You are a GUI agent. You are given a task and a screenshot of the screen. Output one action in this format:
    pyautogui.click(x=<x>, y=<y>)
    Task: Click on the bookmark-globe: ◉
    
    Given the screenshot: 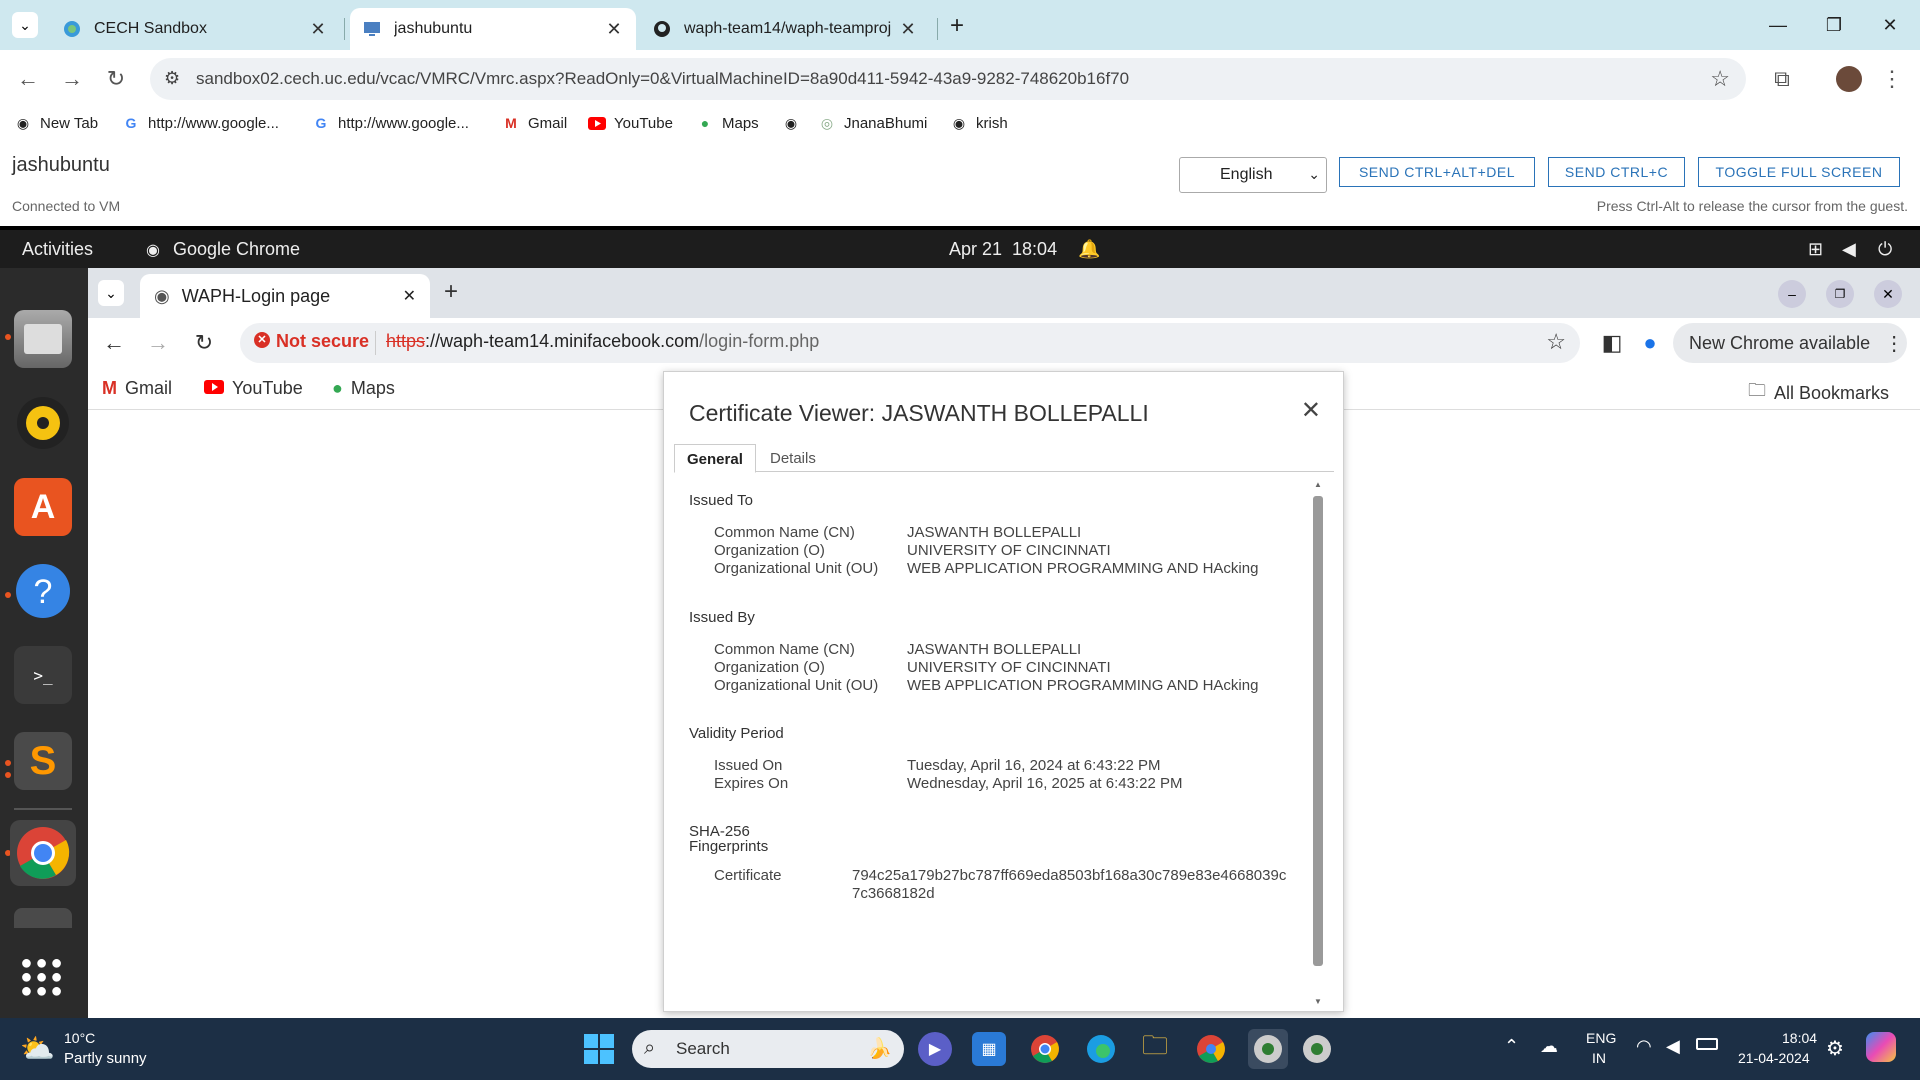 What is the action you would take?
    pyautogui.click(x=795, y=123)
    